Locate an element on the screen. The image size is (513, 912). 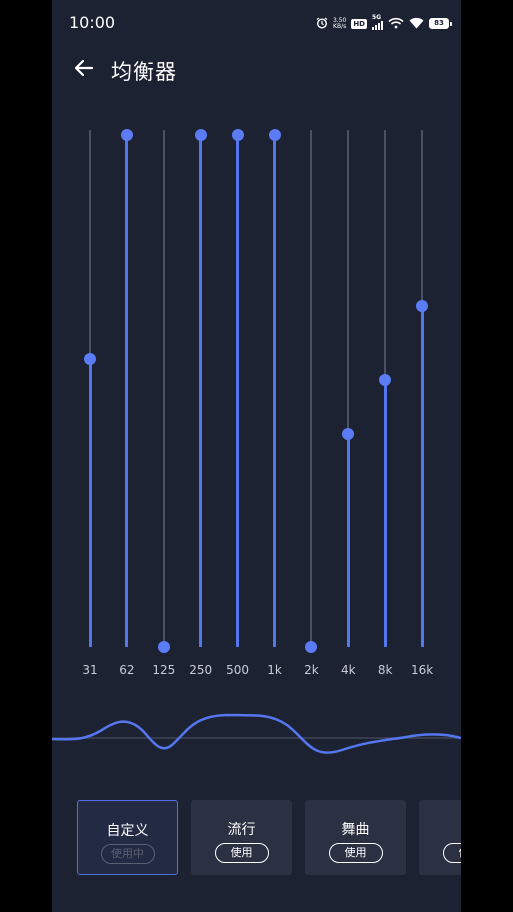
eq-band-16k-knob is located at coordinates (422, 305).